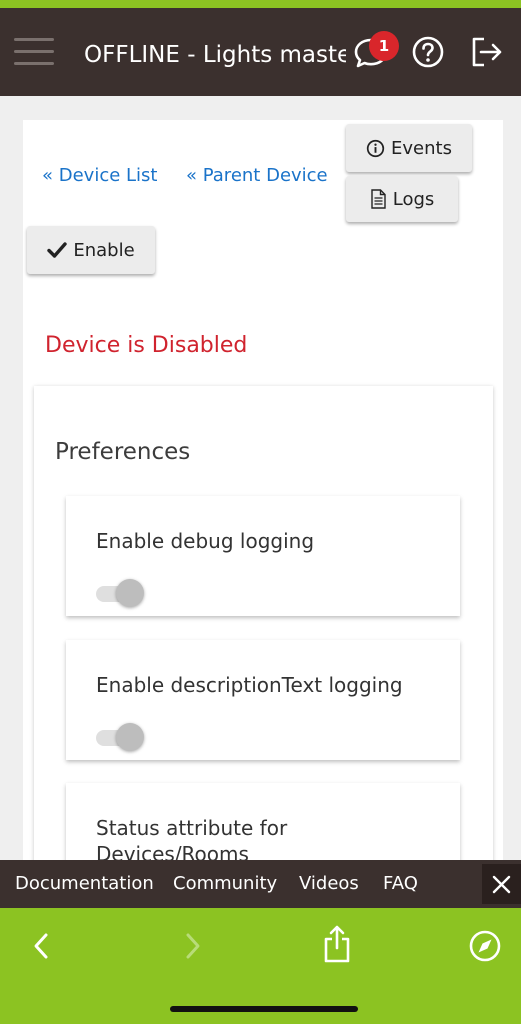 The width and height of the screenshot is (521, 1024). What do you see at coordinates (57, 250) in the screenshot?
I see `checkmark-icon` at bounding box center [57, 250].